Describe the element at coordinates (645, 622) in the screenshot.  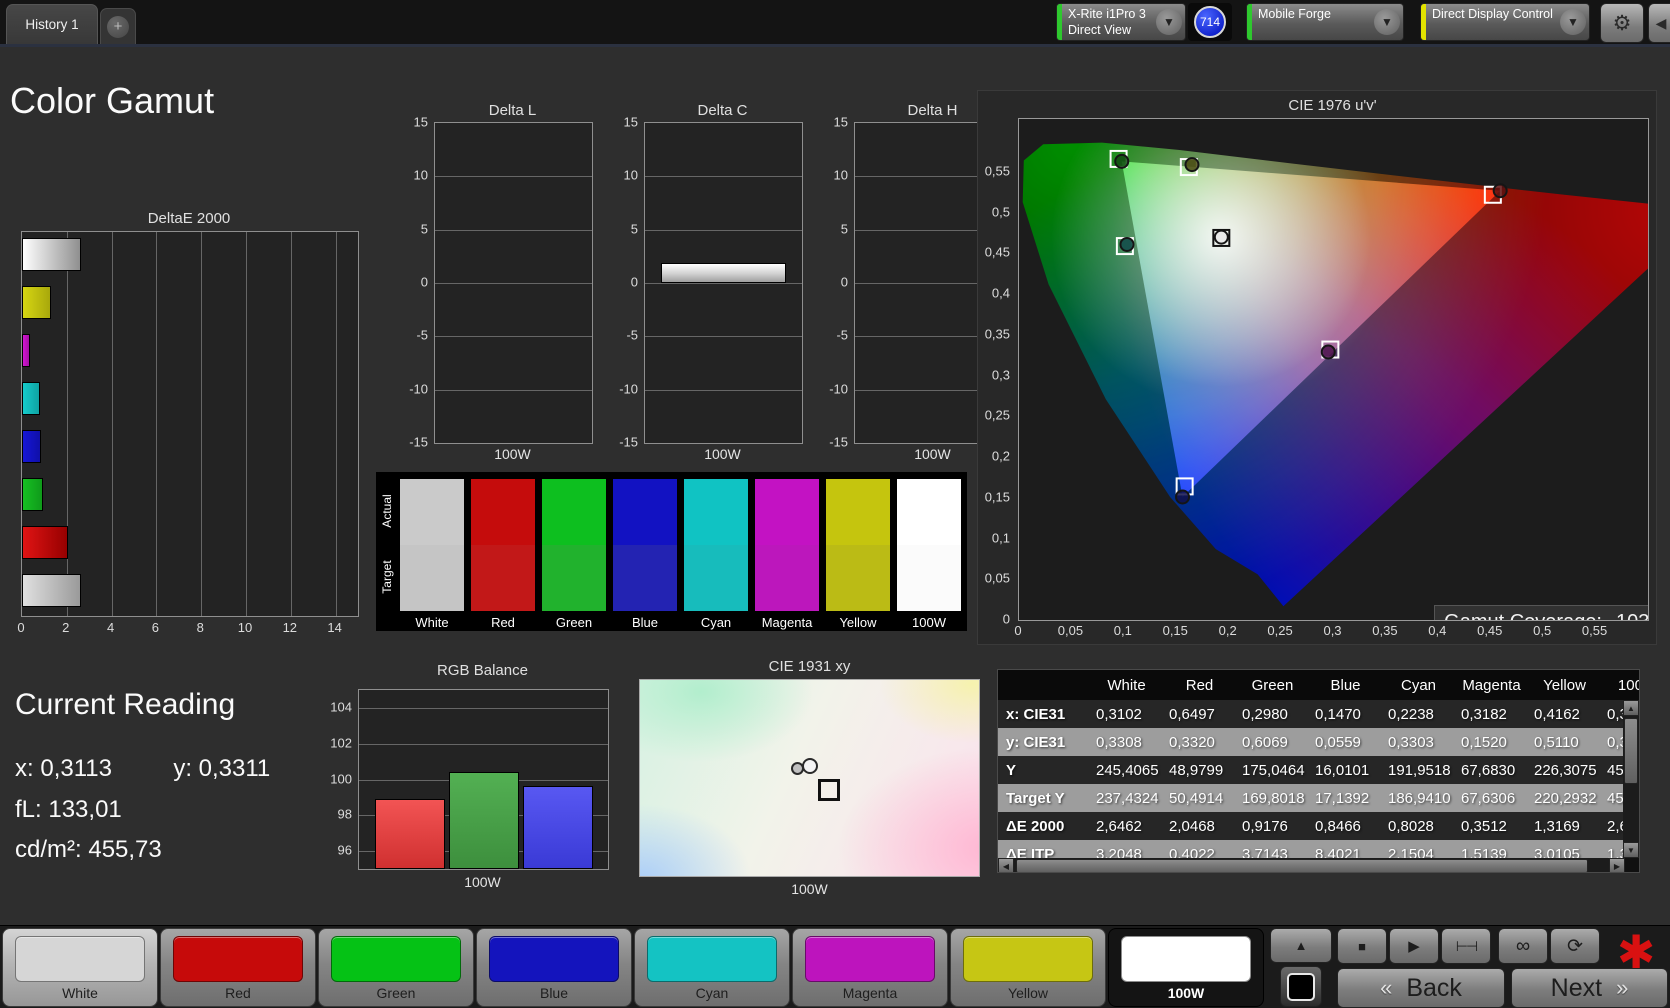
I see `swatch-column-label: Blue` at that location.